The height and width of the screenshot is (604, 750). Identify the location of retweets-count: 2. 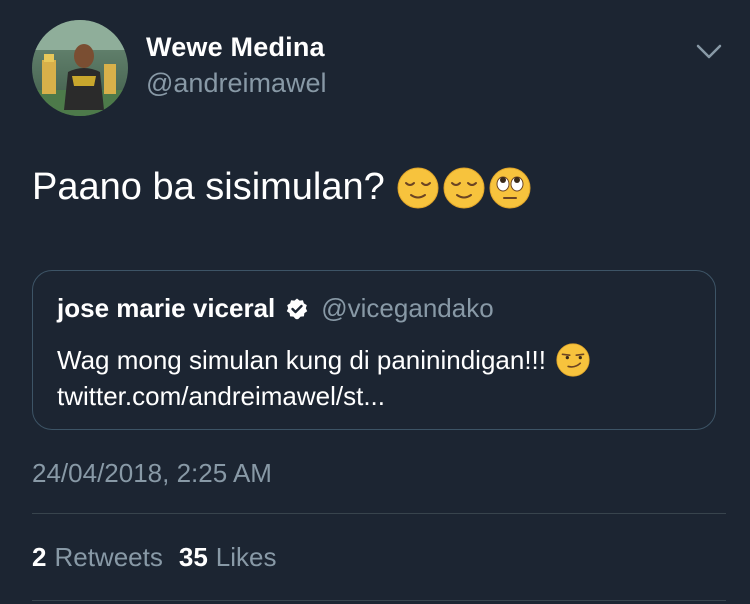
(39, 557).